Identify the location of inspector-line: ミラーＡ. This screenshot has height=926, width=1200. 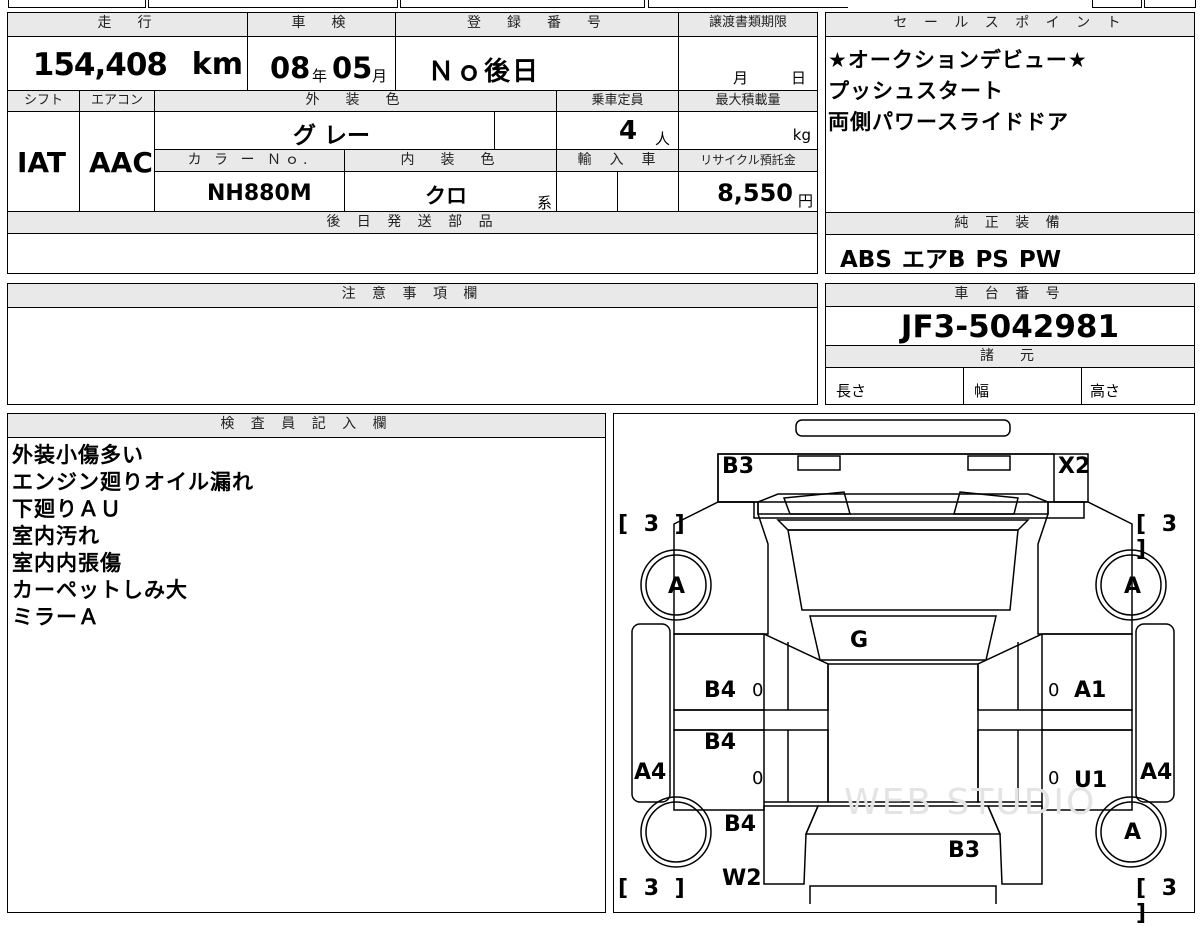
(56, 617).